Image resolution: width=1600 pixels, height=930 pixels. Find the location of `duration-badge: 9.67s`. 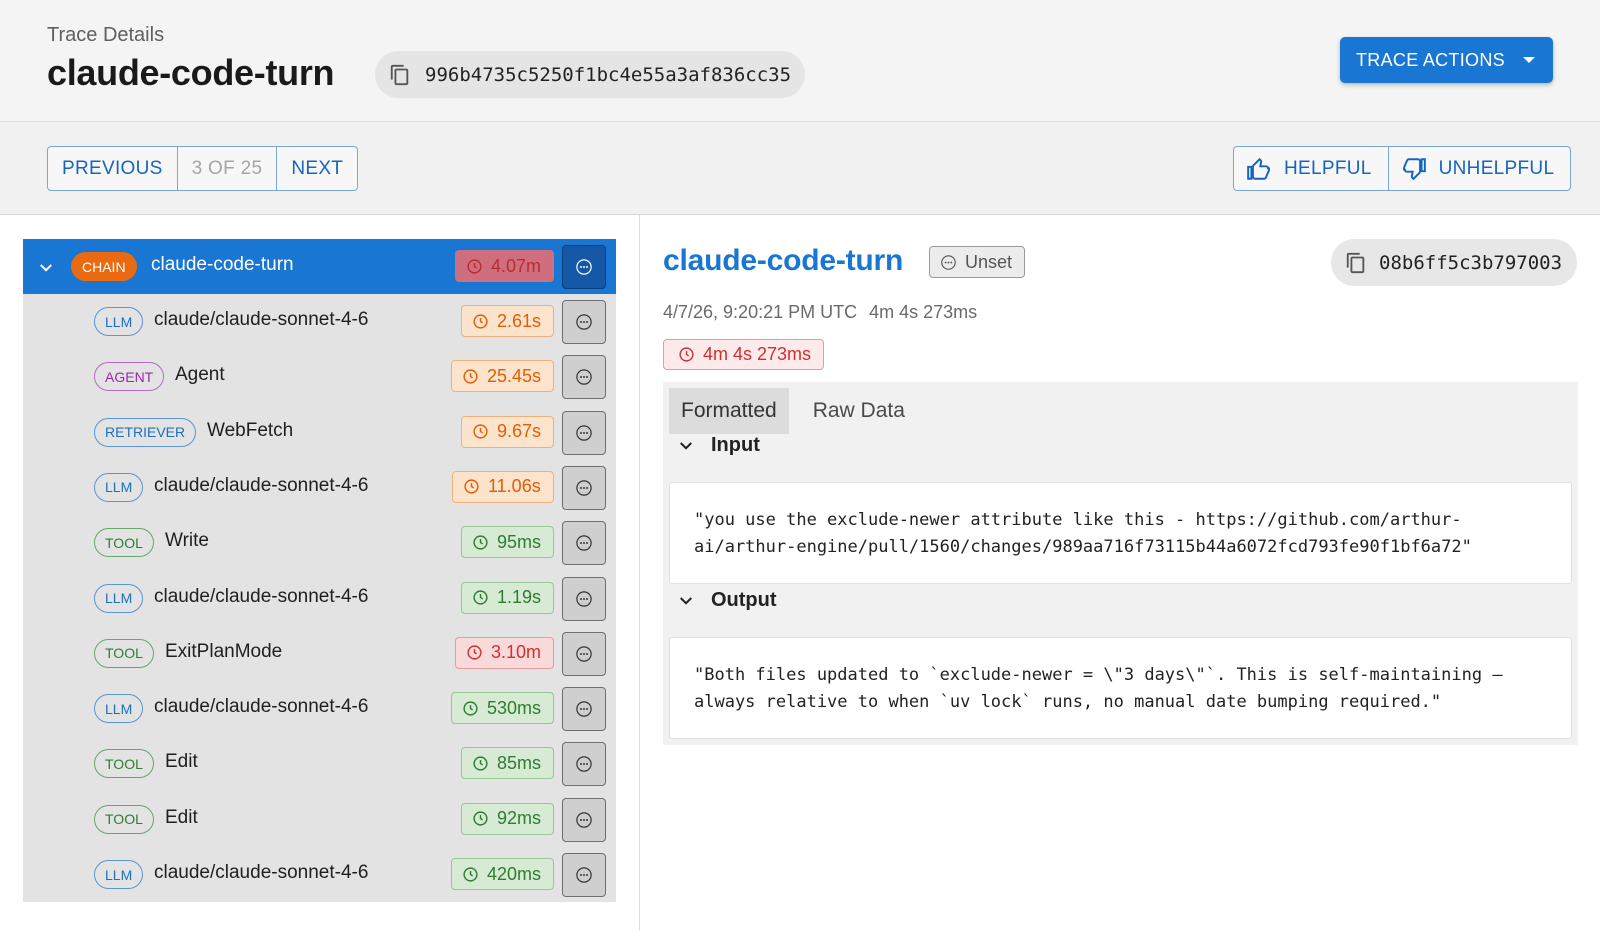

duration-badge: 9.67s is located at coordinates (508, 431).